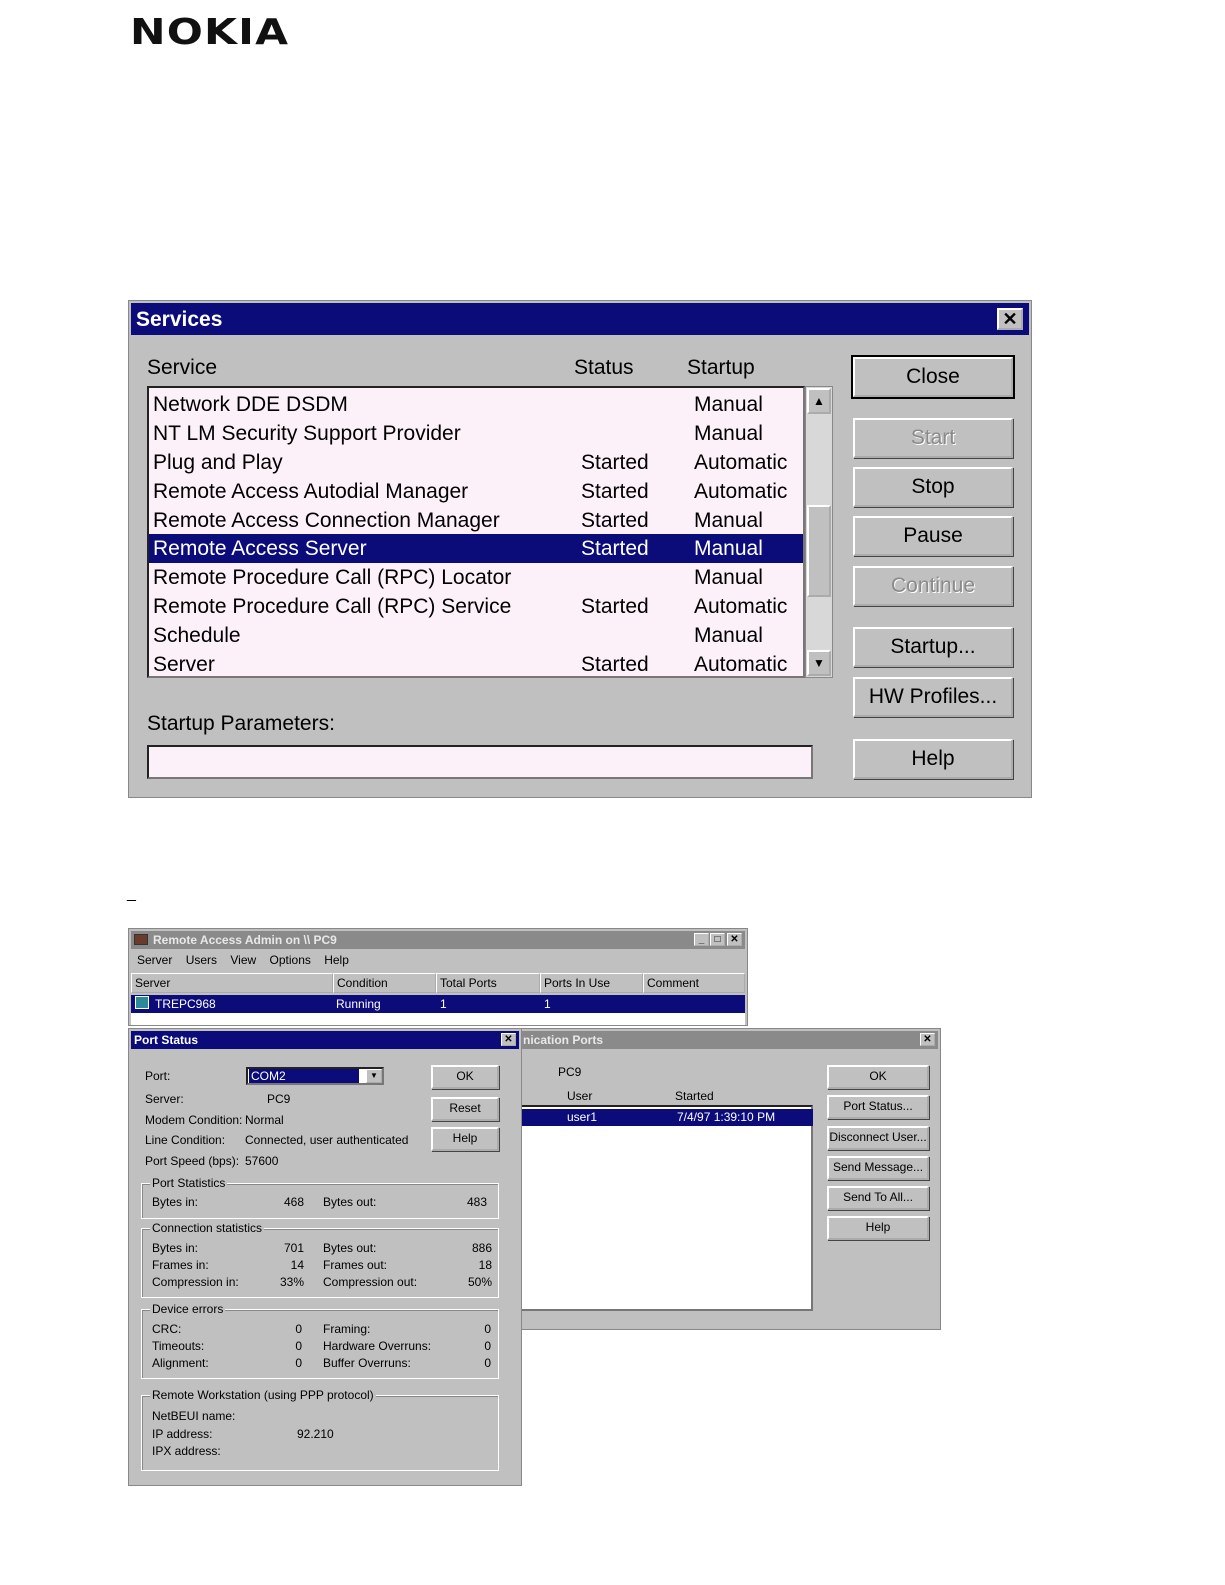  What do you see at coordinates (933, 536) in the screenshot?
I see `pause-button: Pause` at bounding box center [933, 536].